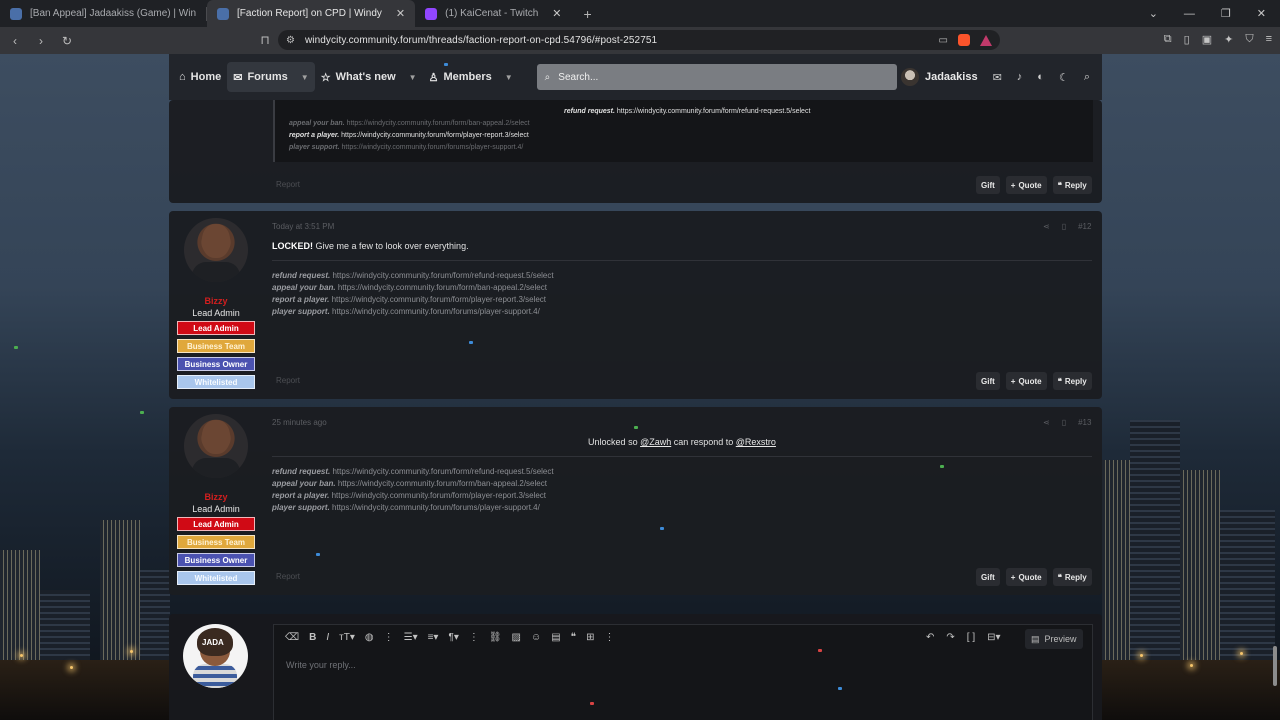 Image resolution: width=1280 pixels, height=720 pixels. What do you see at coordinates (943, 40) in the screenshot?
I see `cast-icon: ▭` at bounding box center [943, 40].